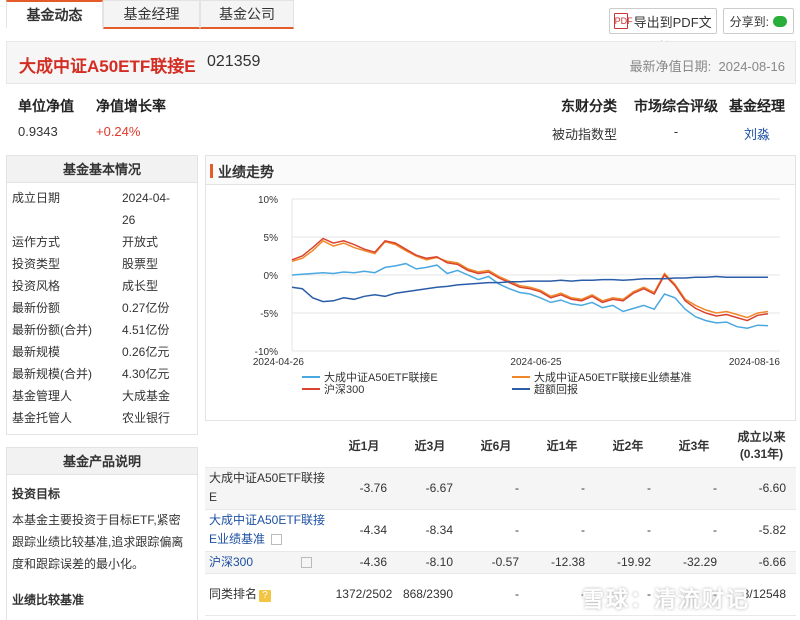 The image size is (800, 620). I want to click on series-line, so click(530, 279).